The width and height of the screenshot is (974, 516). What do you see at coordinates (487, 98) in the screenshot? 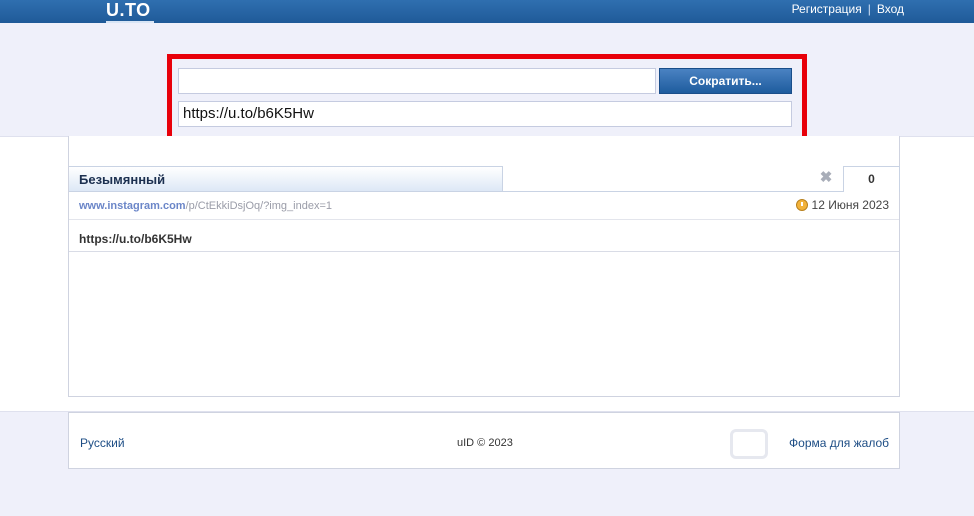
I see `shortener-form: Сократить... https://u.to/b6K5Hw` at bounding box center [487, 98].